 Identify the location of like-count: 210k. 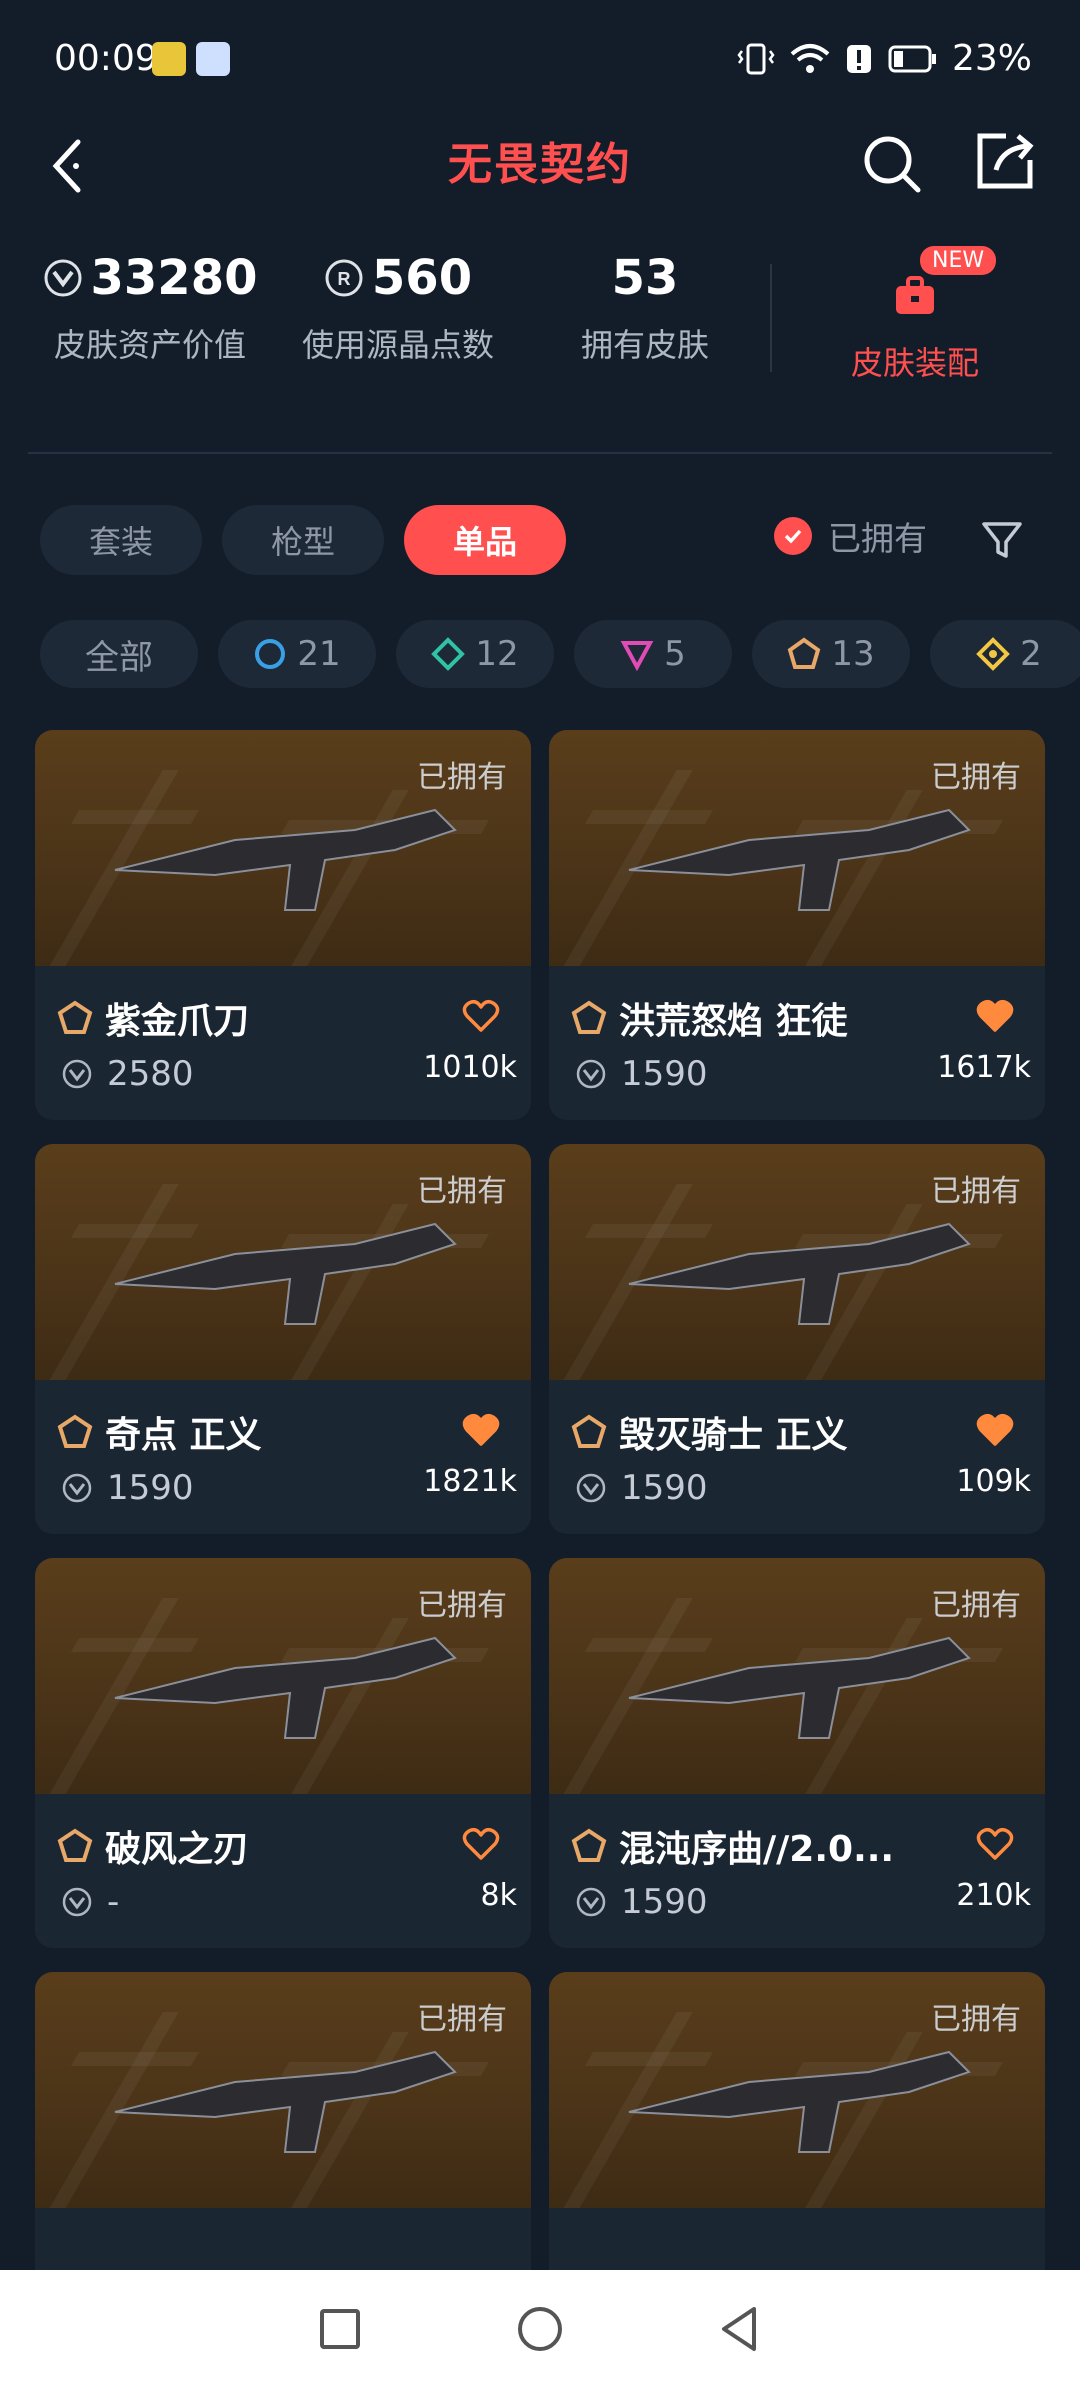
(993, 1895).